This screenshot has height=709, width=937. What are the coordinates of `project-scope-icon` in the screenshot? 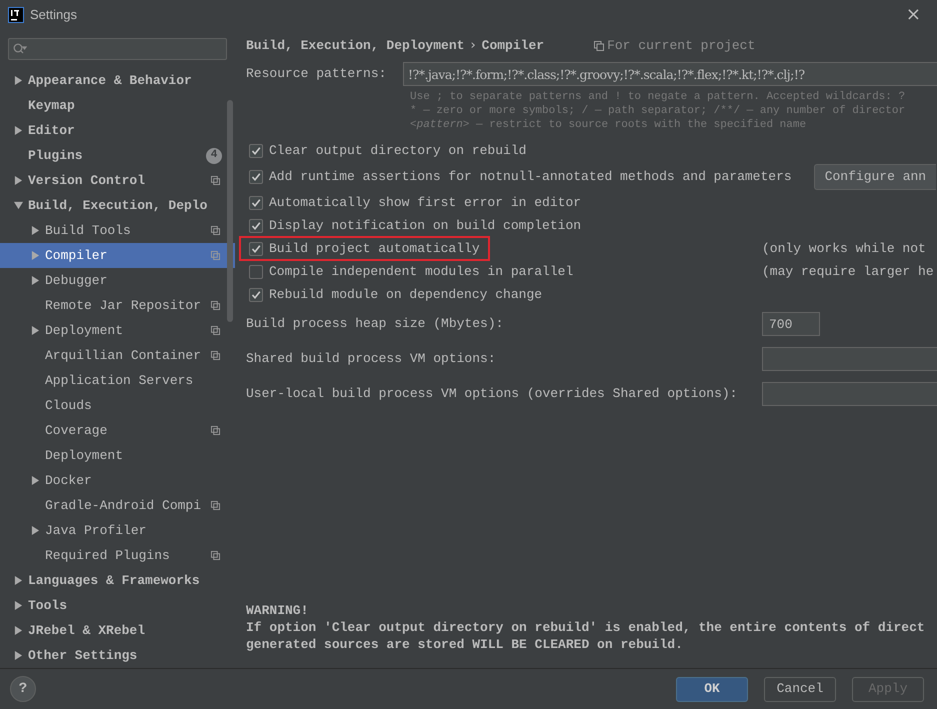 It's located at (599, 46).